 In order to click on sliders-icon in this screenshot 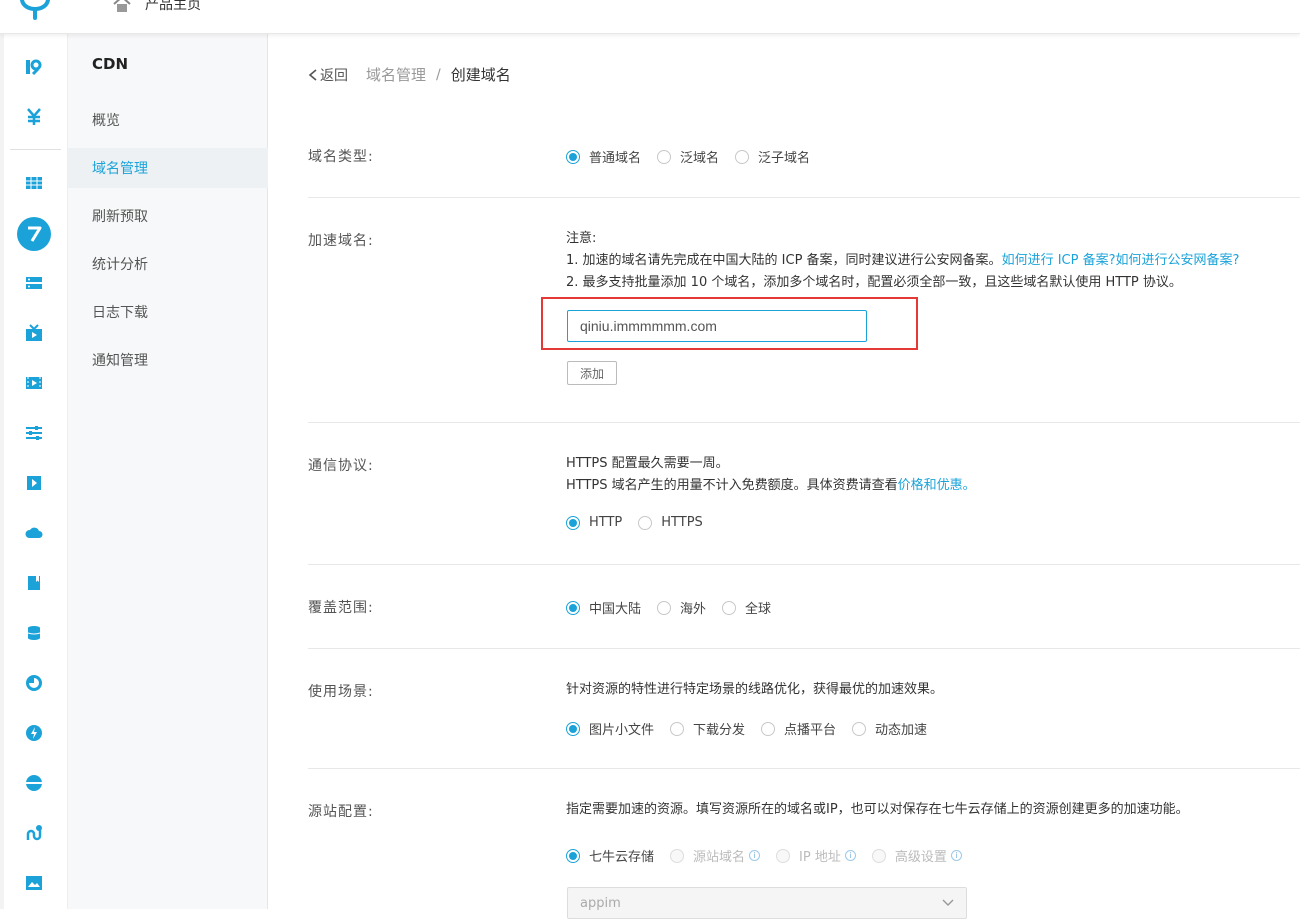, I will do `click(34, 433)`.